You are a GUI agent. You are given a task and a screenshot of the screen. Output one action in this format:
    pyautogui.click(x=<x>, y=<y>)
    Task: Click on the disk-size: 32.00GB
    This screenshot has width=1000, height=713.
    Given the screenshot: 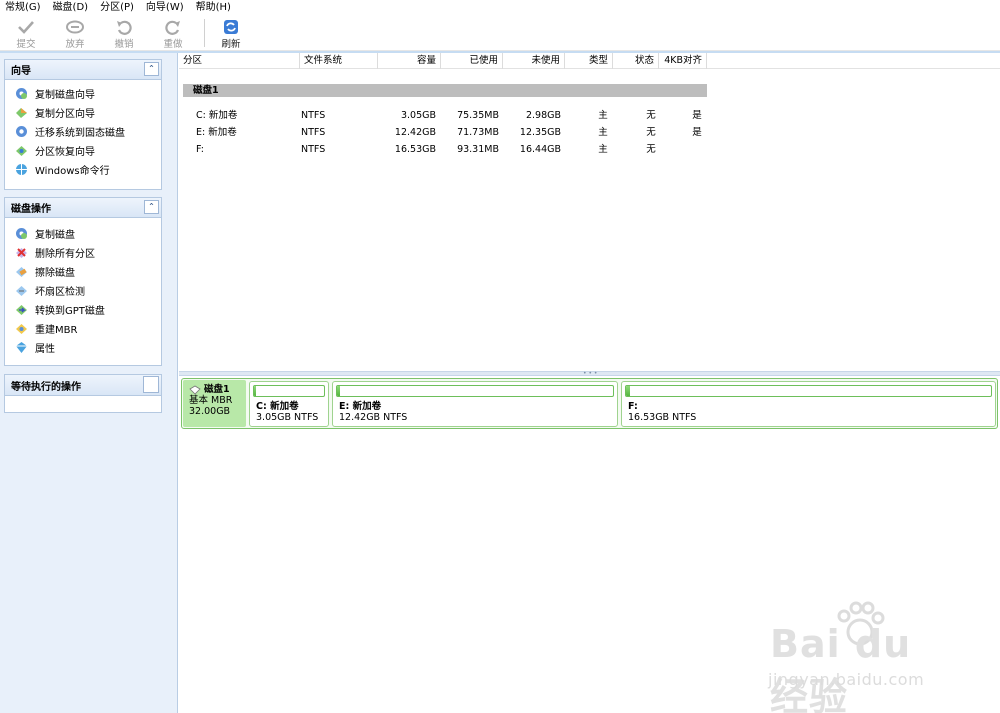 What is the action you would take?
    pyautogui.click(x=210, y=411)
    